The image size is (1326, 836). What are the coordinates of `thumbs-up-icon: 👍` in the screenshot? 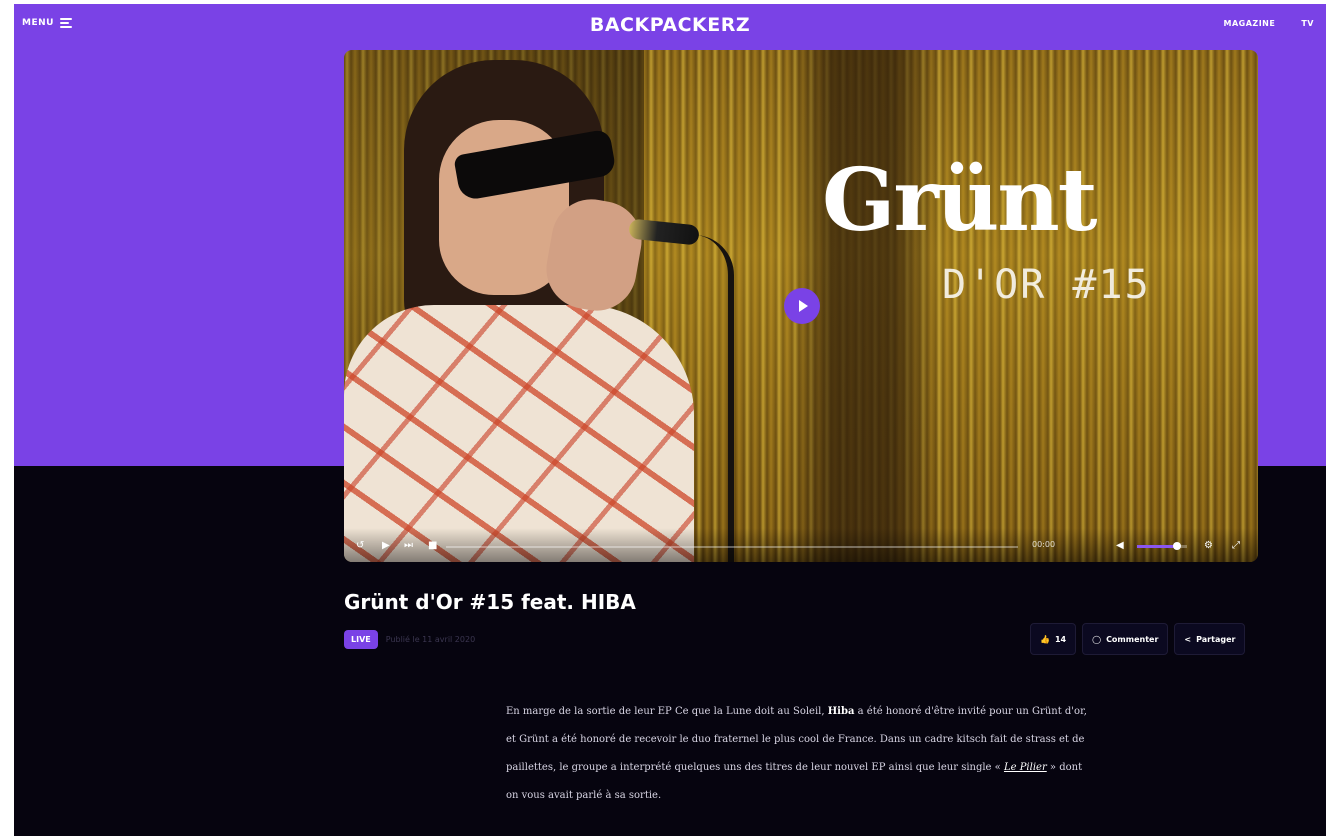 It's located at (1045, 639).